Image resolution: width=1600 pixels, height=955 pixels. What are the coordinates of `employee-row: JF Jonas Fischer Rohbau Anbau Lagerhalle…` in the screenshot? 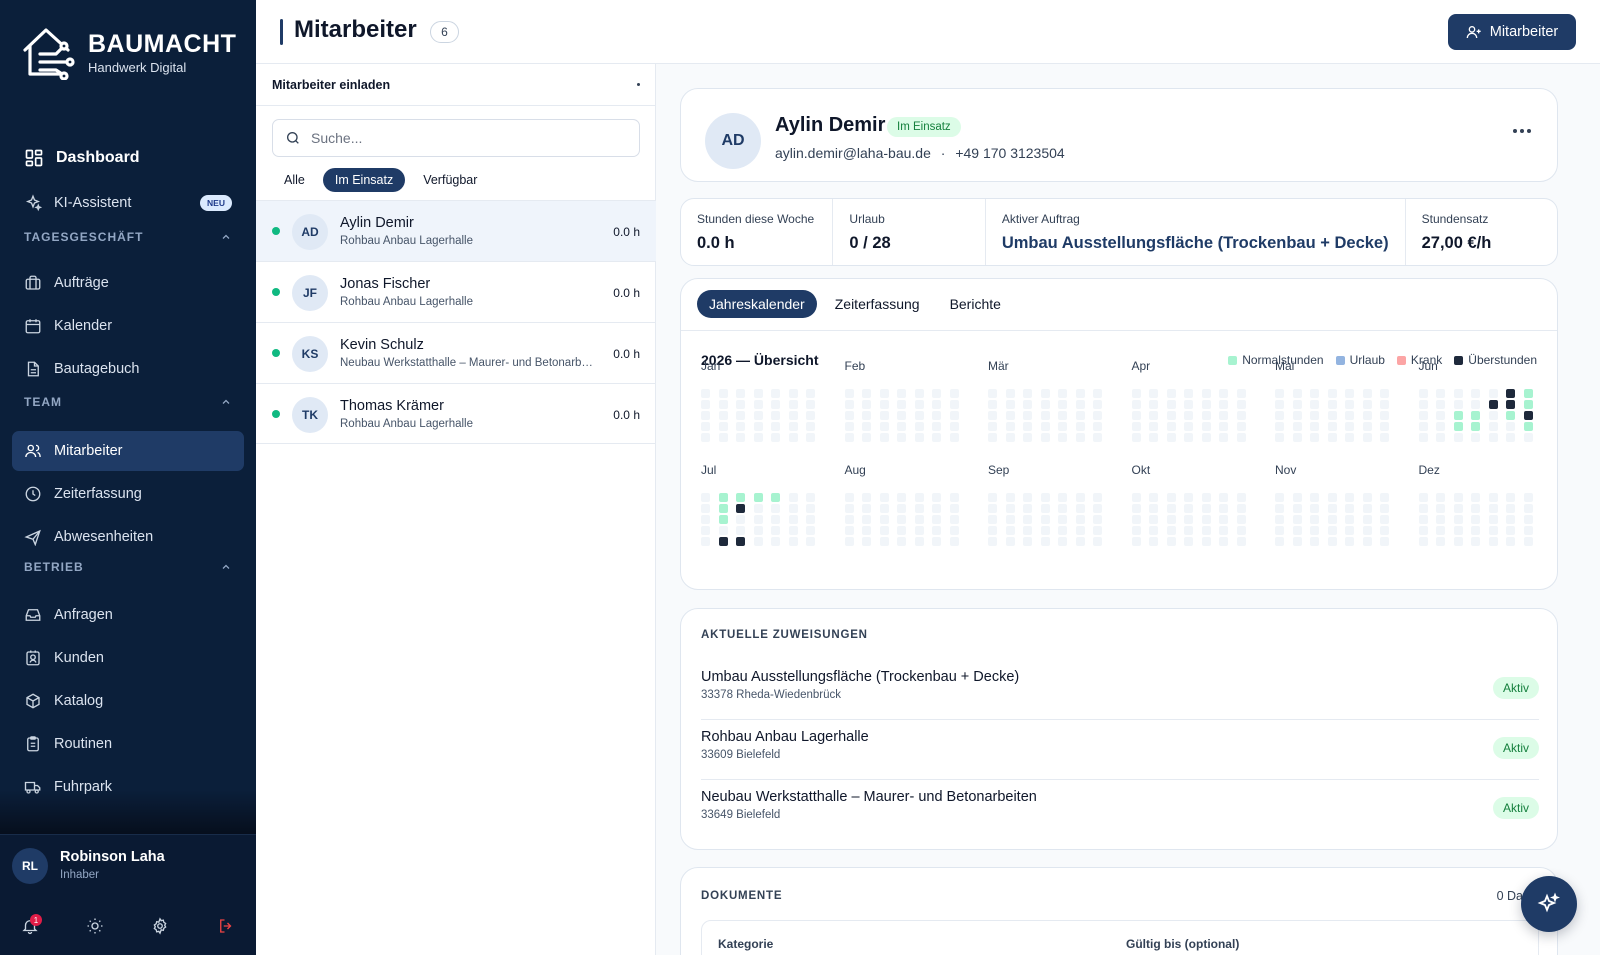 It's located at (456, 291).